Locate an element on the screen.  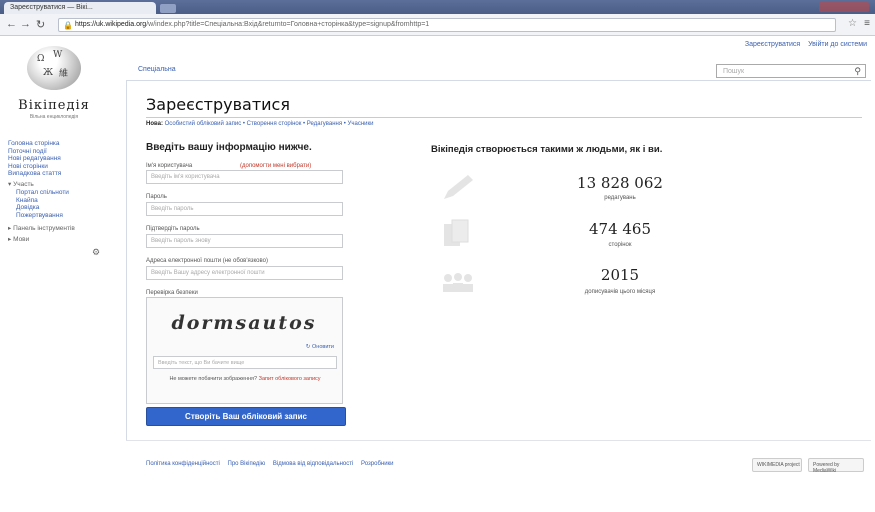
captcha-refresh-label: Оновити is located at coordinates (323, 347).